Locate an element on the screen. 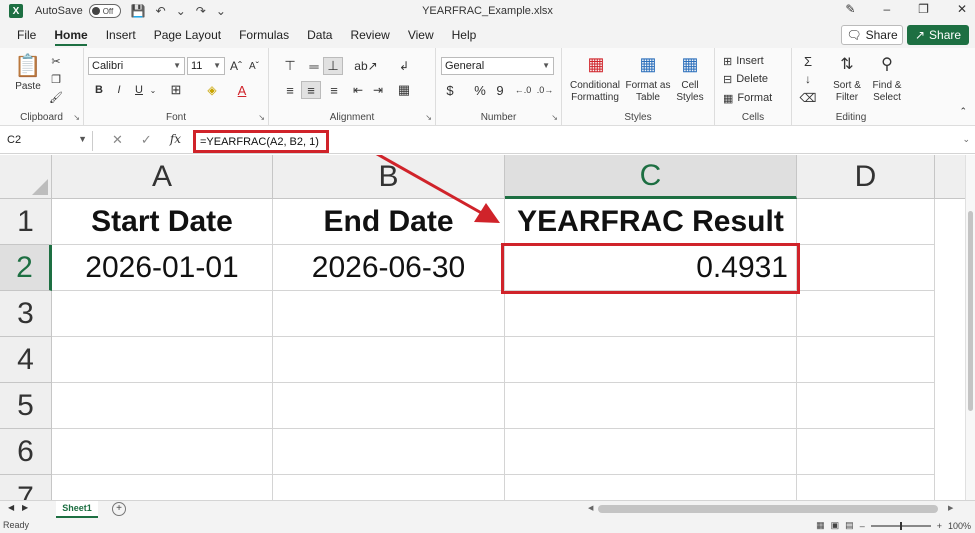 Image resolution: width=975 pixels, height=533 pixels. redo-icon: ↷ is located at coordinates (201, 11).